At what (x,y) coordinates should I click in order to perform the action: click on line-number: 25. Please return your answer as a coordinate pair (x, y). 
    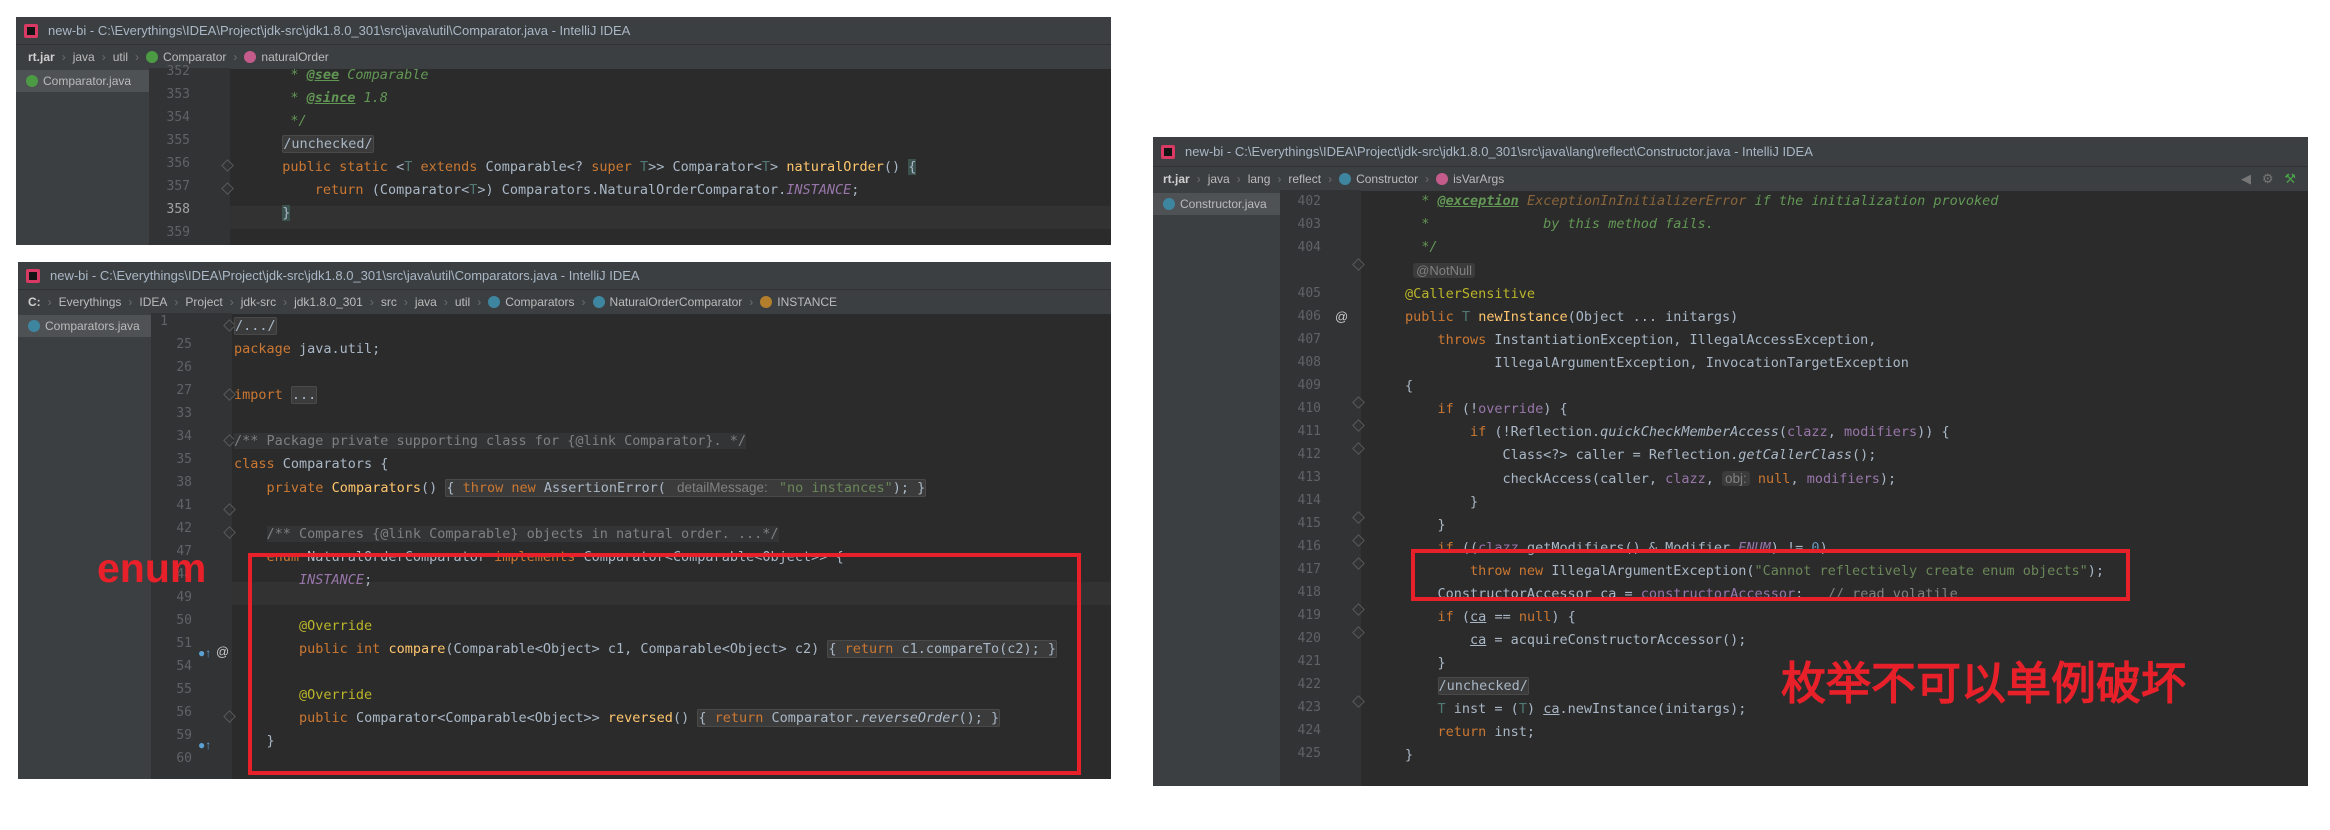
    Looking at the image, I should click on (184, 344).